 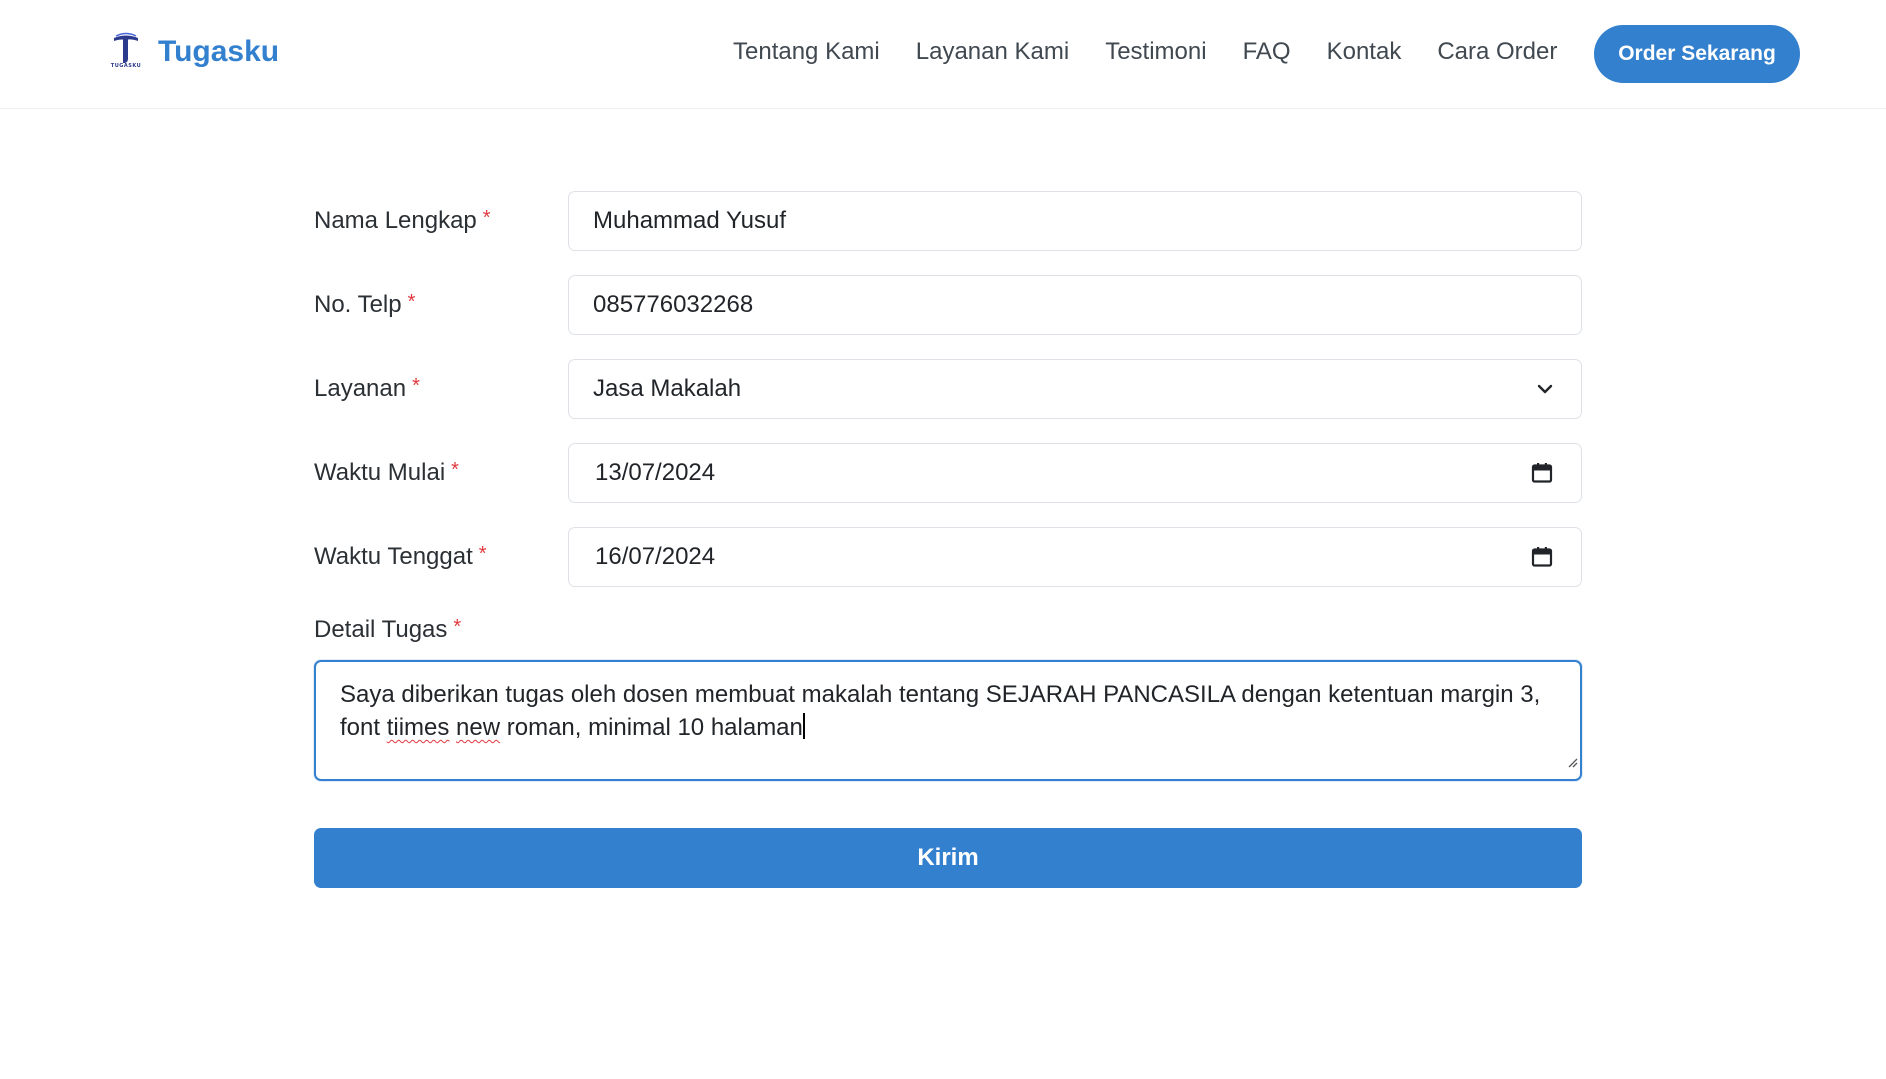 What do you see at coordinates (803, 726) in the screenshot?
I see `text-caret` at bounding box center [803, 726].